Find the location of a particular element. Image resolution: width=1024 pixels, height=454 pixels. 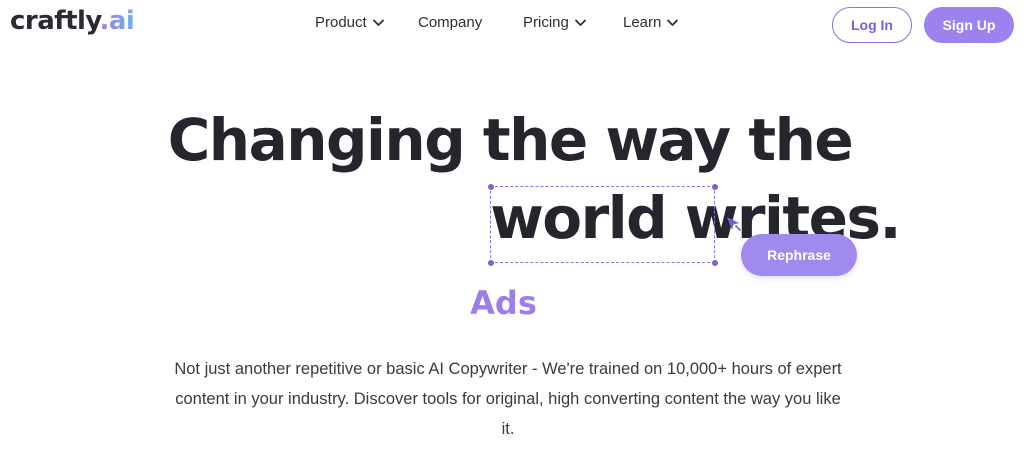

nav-item-label: Company is located at coordinates (450, 22).